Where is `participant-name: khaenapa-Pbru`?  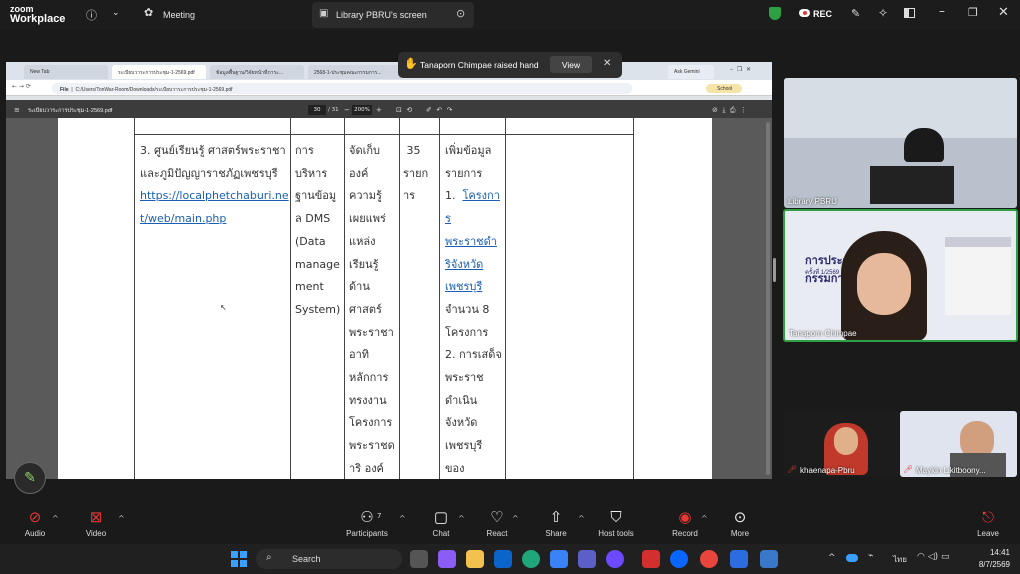 participant-name: khaenapa-Pbru is located at coordinates (827, 470).